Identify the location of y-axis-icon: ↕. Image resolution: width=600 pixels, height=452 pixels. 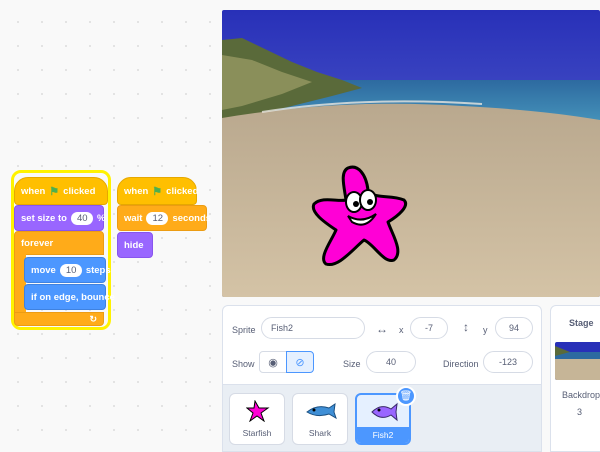
(466, 327).